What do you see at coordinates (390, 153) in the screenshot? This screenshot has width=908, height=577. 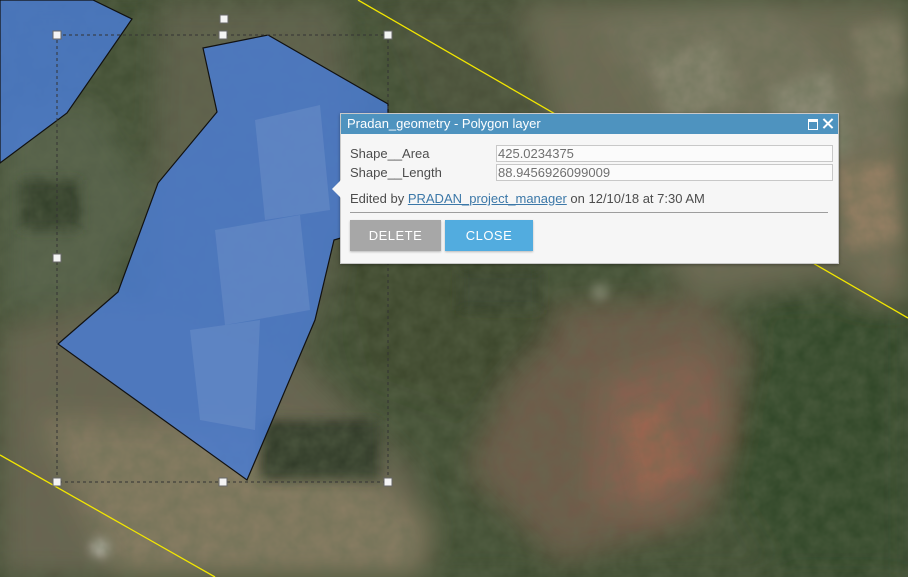 I see `attribute-label: Shape__Area` at bounding box center [390, 153].